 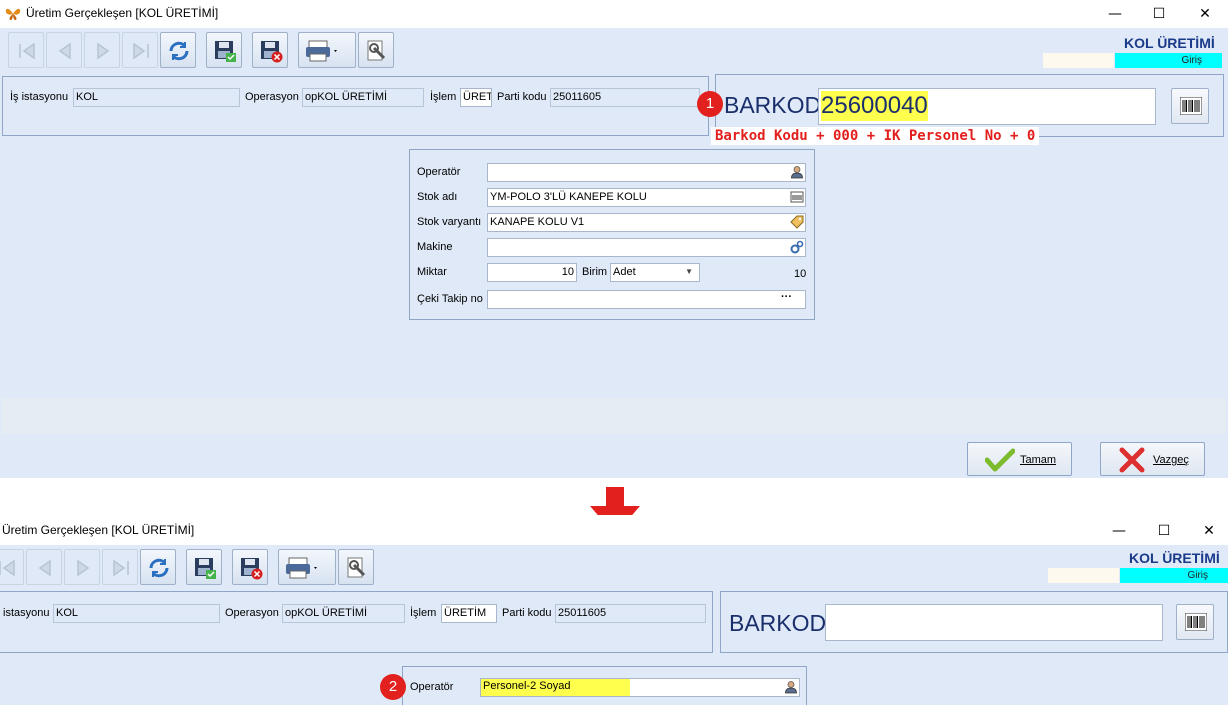 I want to click on miktar-value: 10, so click(x=567, y=272).